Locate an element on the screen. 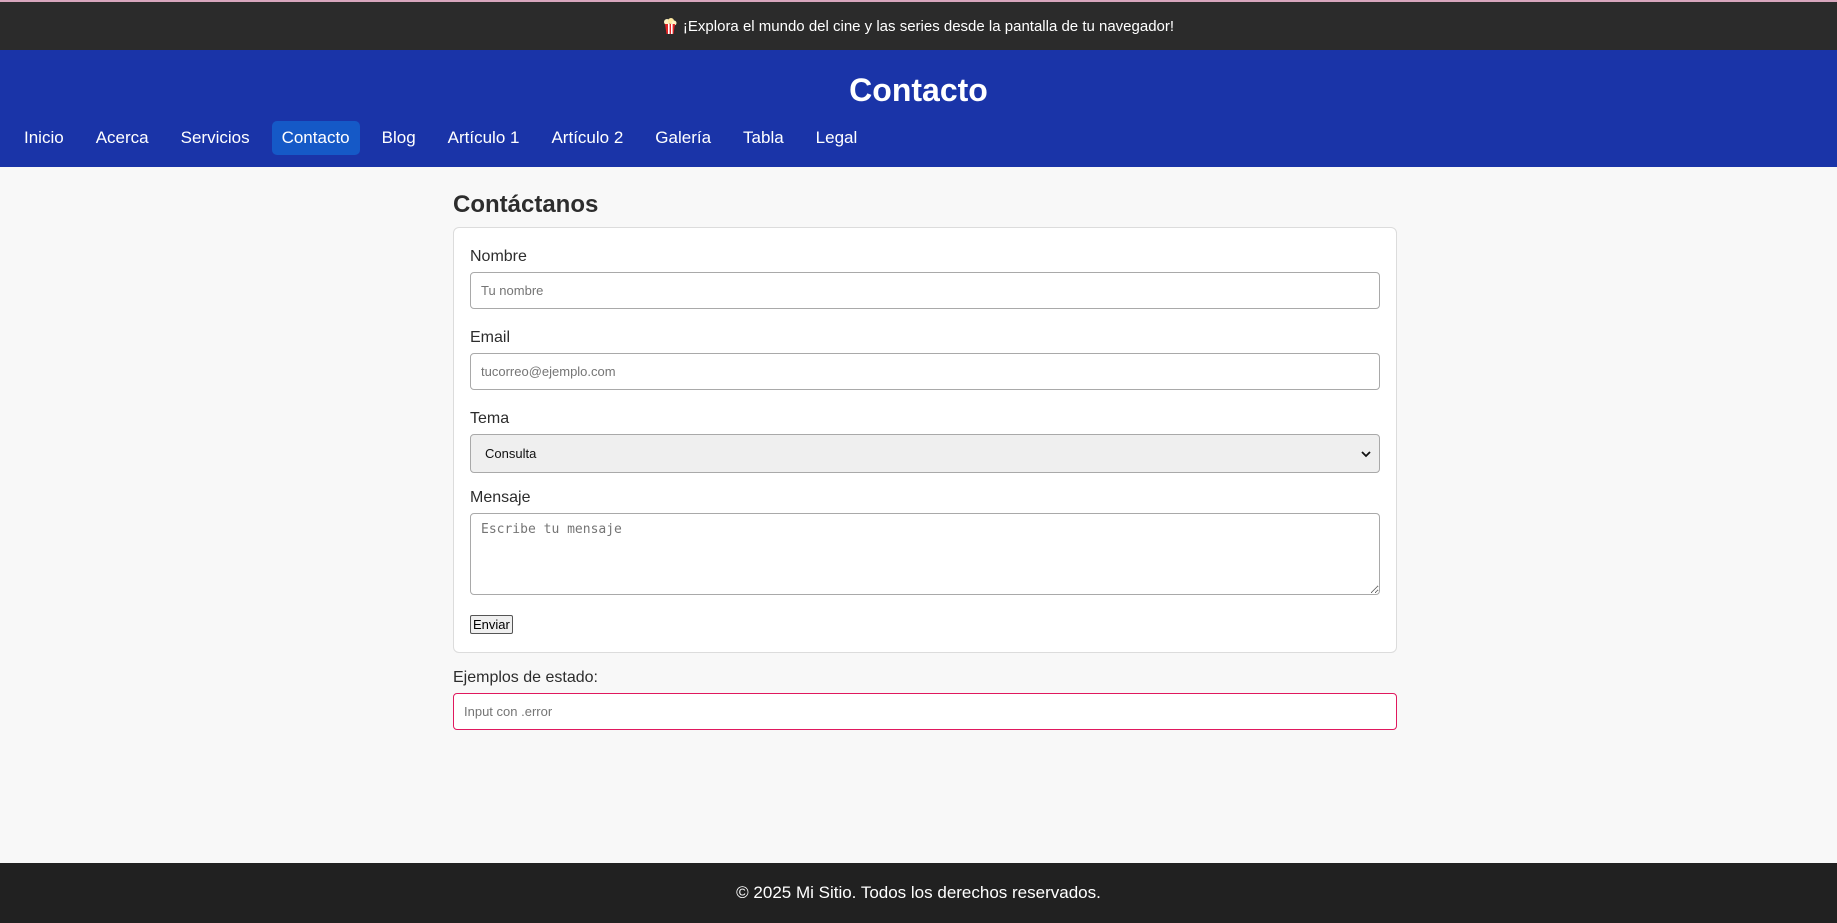 The width and height of the screenshot is (1837, 923). message-label: Mensaje is located at coordinates (500, 497).